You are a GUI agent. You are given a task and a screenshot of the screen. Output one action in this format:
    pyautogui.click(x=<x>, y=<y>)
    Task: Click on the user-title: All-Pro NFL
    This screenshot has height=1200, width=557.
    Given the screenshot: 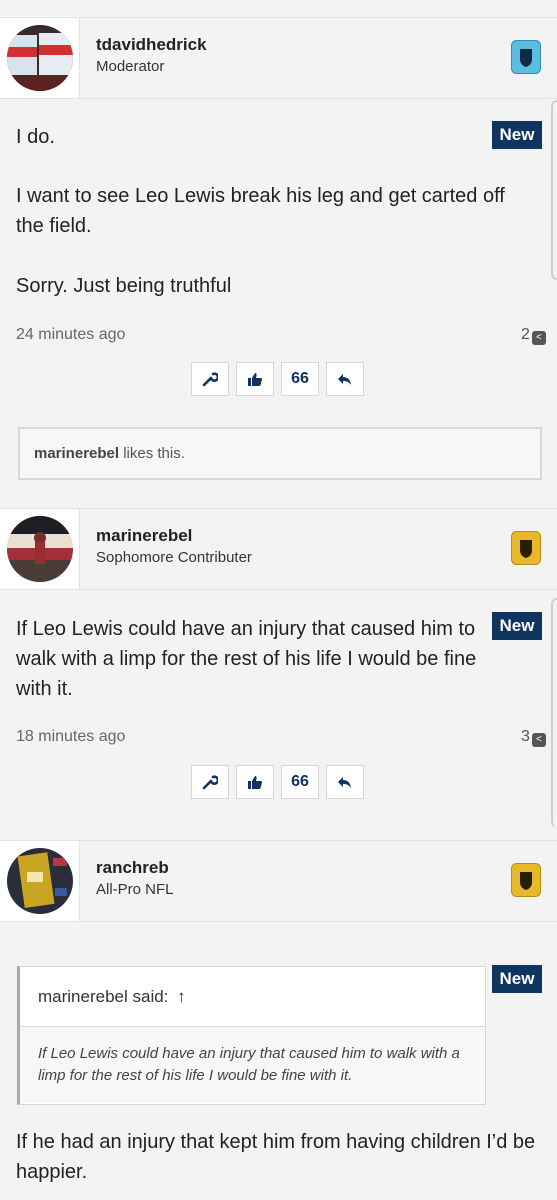 What is the action you would take?
    pyautogui.click(x=135, y=889)
    